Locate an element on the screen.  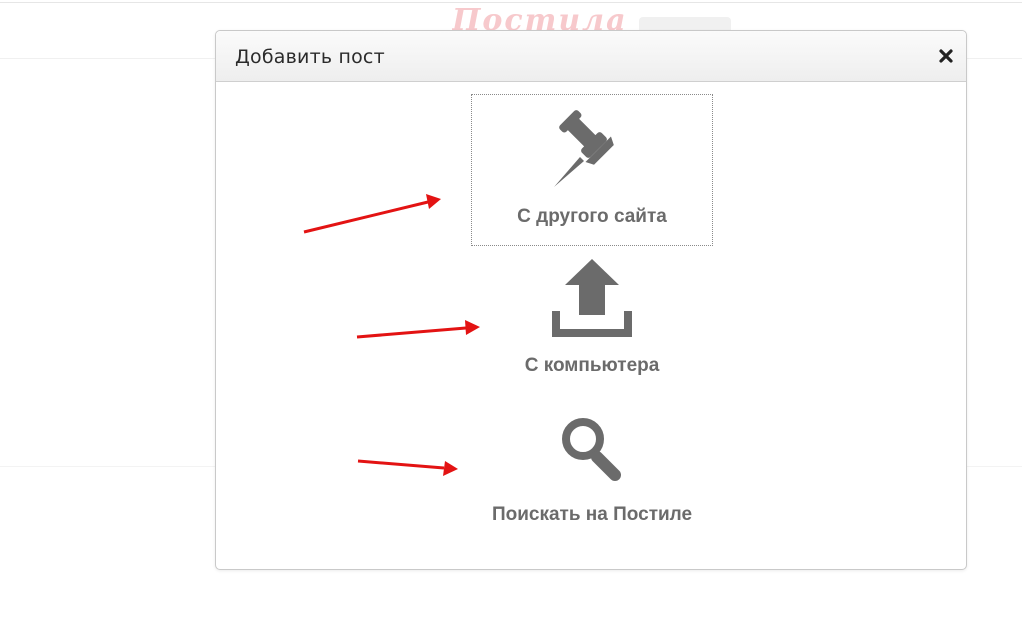
option-label-computer: С компьютера is located at coordinates (592, 365).